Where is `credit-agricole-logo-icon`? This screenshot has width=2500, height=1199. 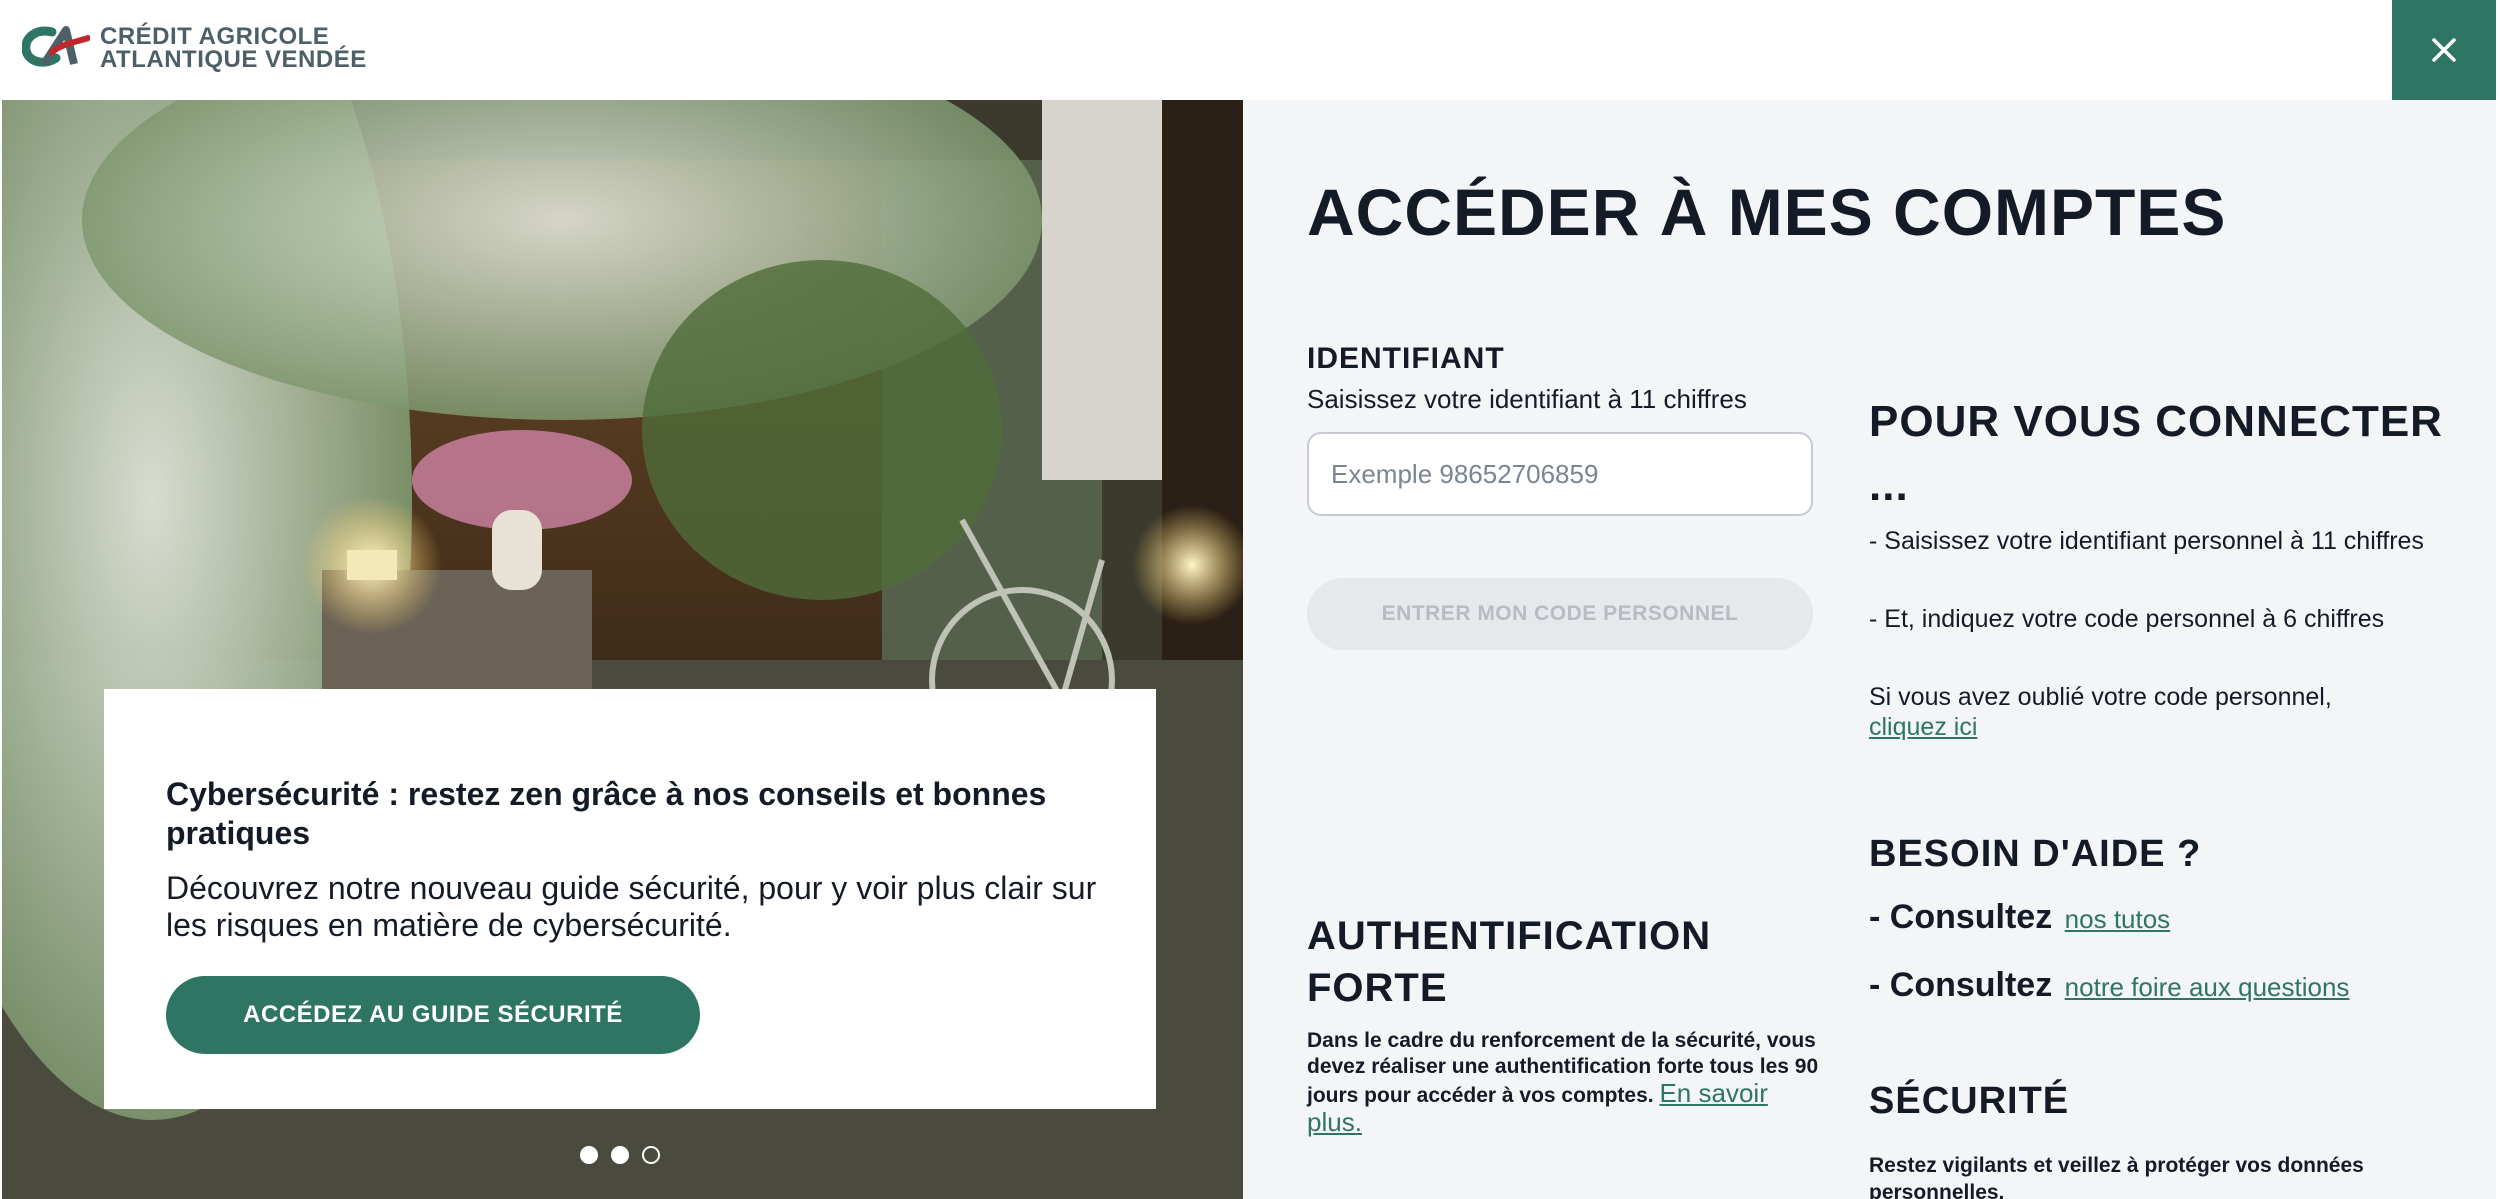
credit-agricole-logo-icon is located at coordinates (56, 48).